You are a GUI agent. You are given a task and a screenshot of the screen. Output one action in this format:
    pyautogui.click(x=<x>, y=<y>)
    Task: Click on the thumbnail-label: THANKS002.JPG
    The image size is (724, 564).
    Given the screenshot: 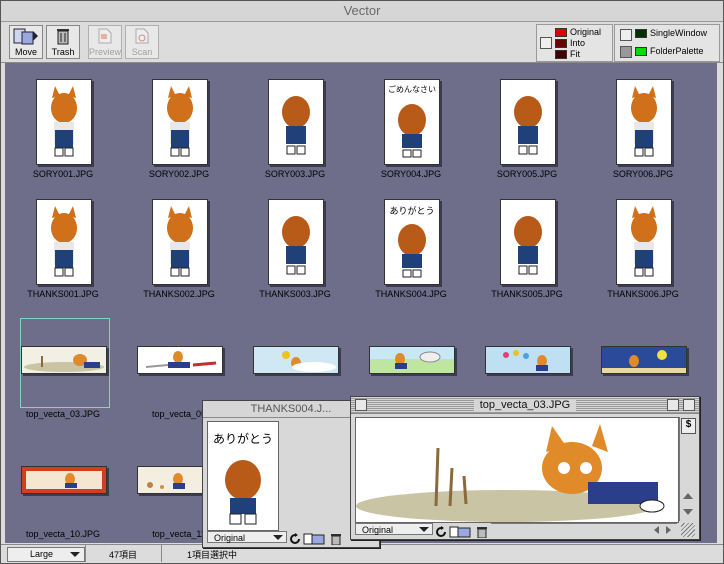 What is the action you would take?
    pyautogui.click(x=179, y=294)
    